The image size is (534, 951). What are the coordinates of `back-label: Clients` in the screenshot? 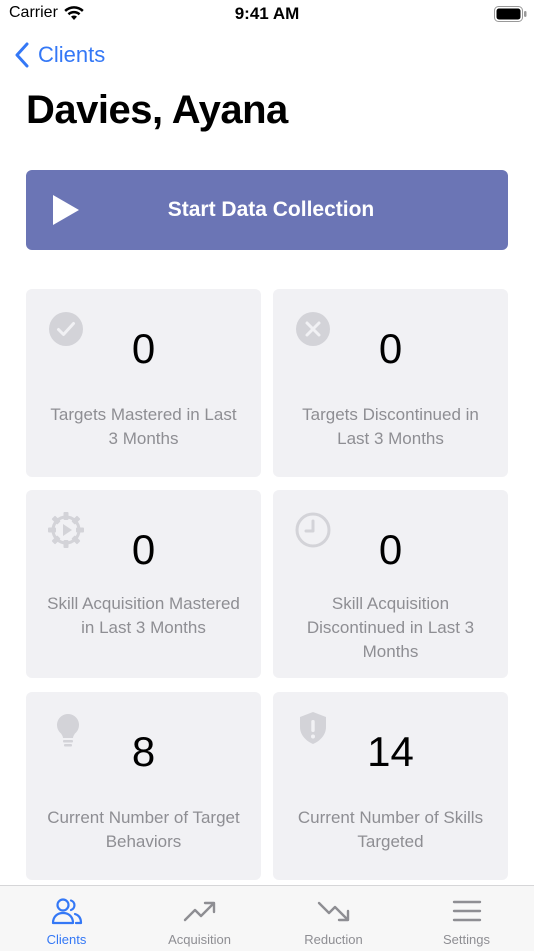 It's located at (72, 54).